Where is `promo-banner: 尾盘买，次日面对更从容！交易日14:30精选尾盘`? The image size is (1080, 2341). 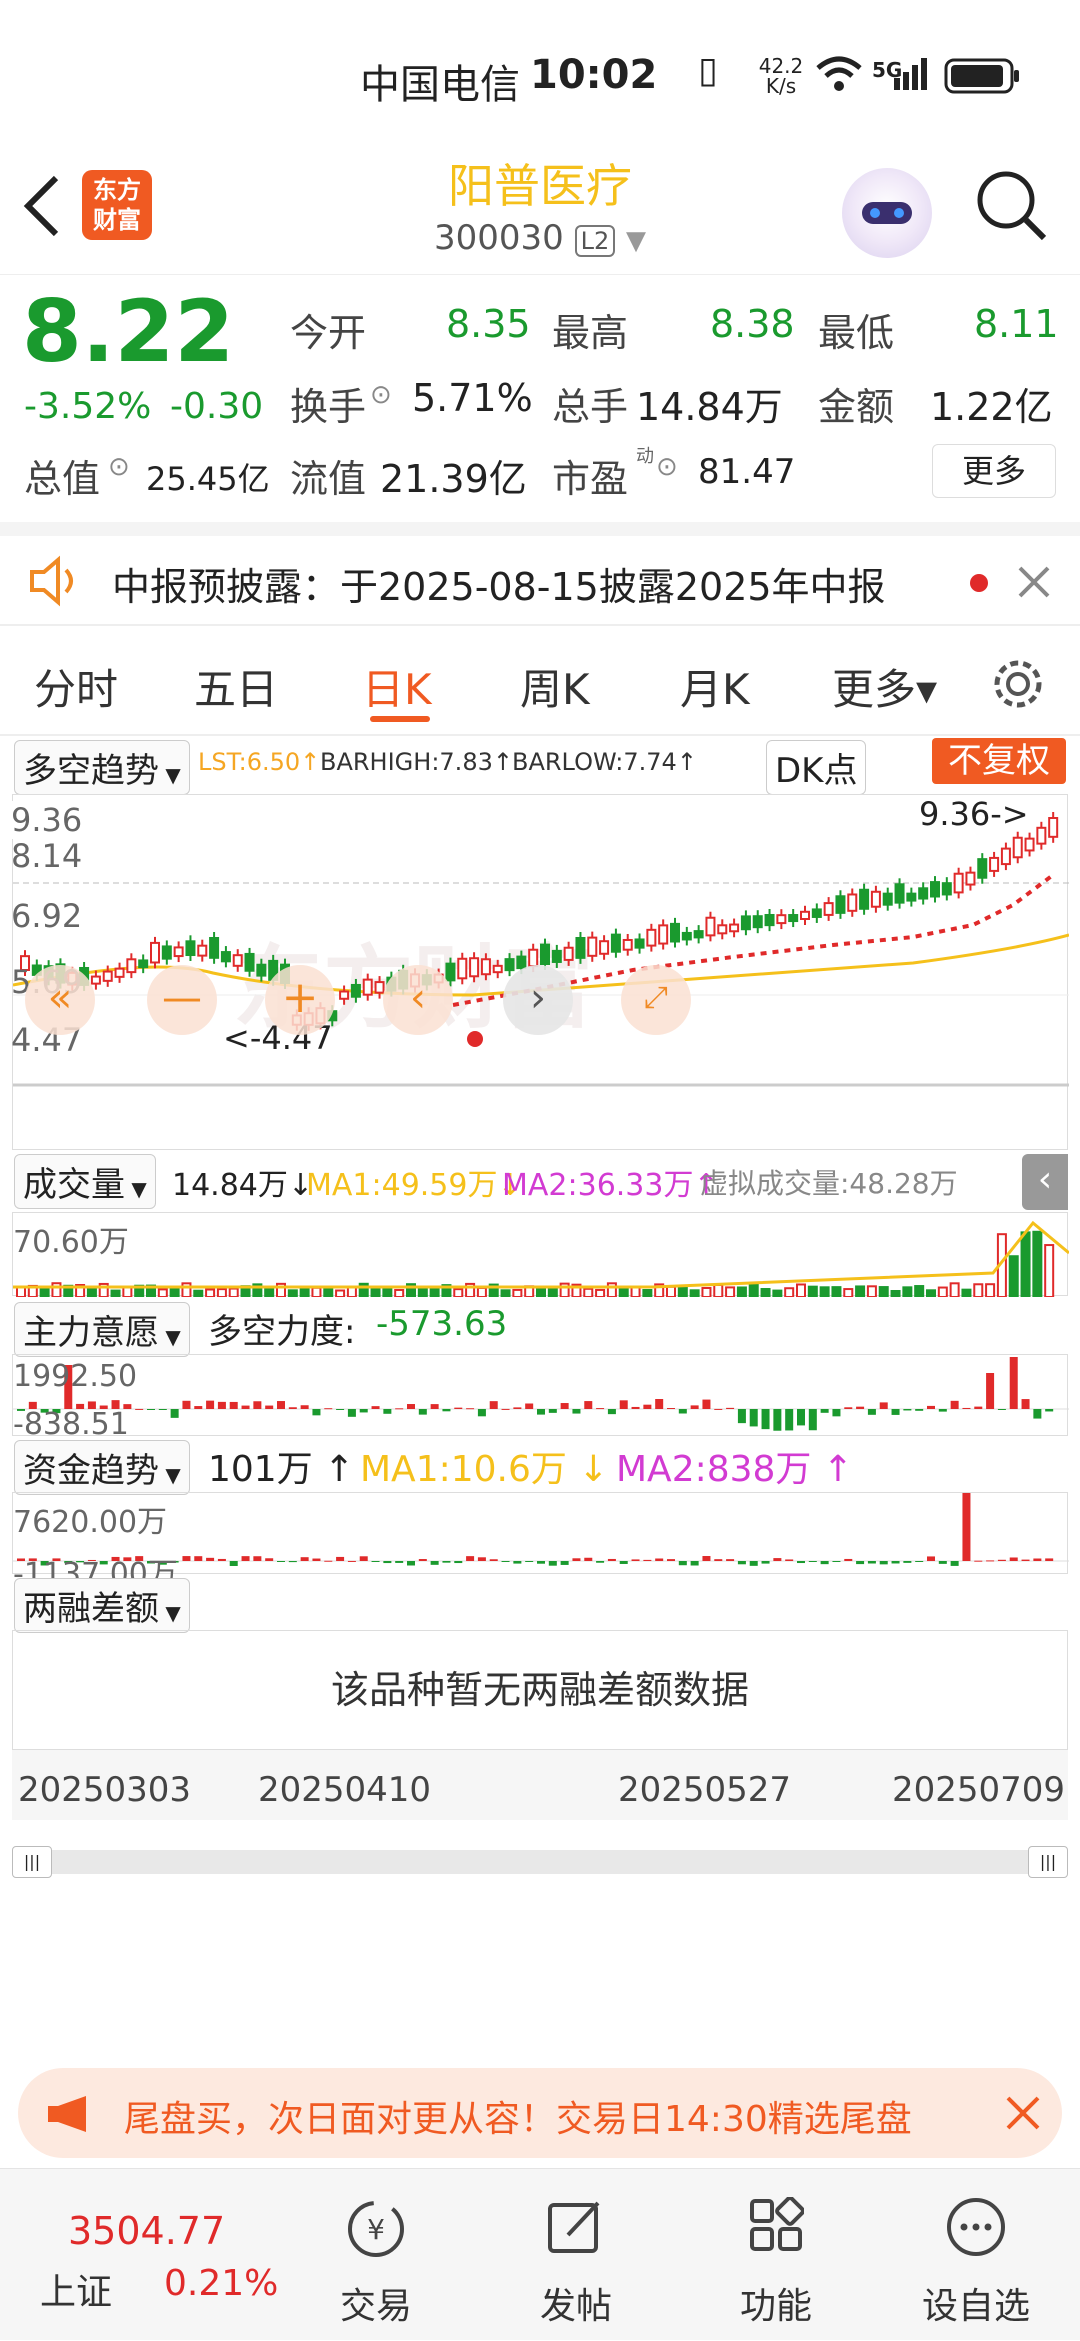
promo-banner: 尾盘买，次日面对更从容！交易日14:30精选尾盘 is located at coordinates (540, 2113).